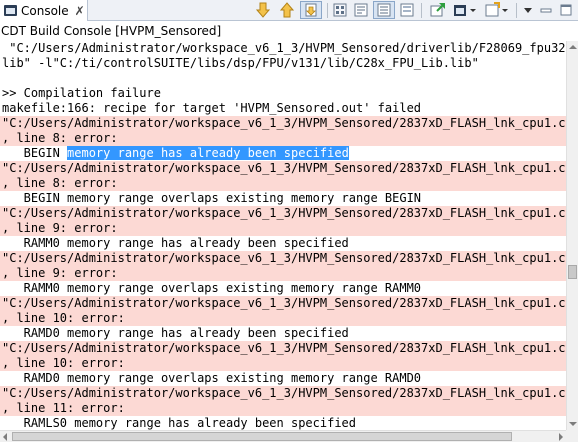 This screenshot has width=578, height=442. What do you see at coordinates (80, 11) in the screenshot?
I see `close-icon: ✗` at bounding box center [80, 11].